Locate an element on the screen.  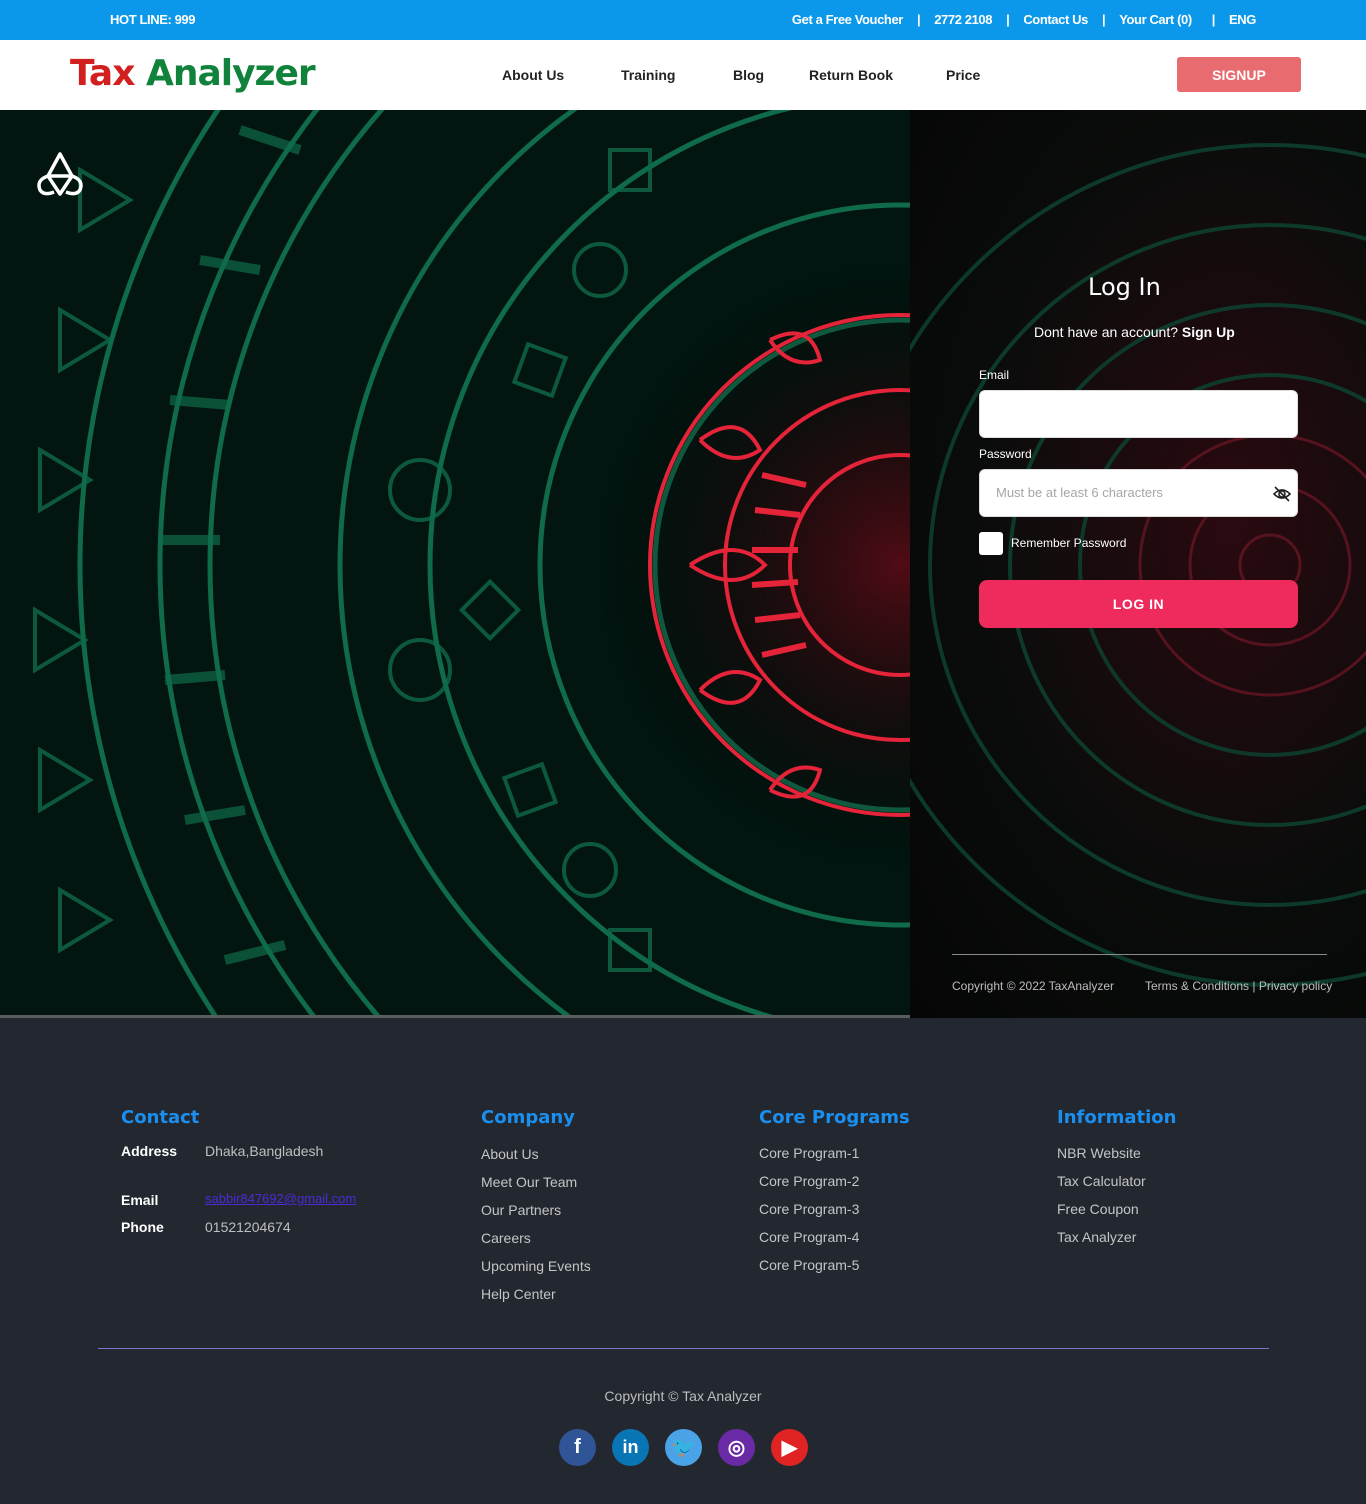
instagram-icon: ◎ is located at coordinates (736, 1447).